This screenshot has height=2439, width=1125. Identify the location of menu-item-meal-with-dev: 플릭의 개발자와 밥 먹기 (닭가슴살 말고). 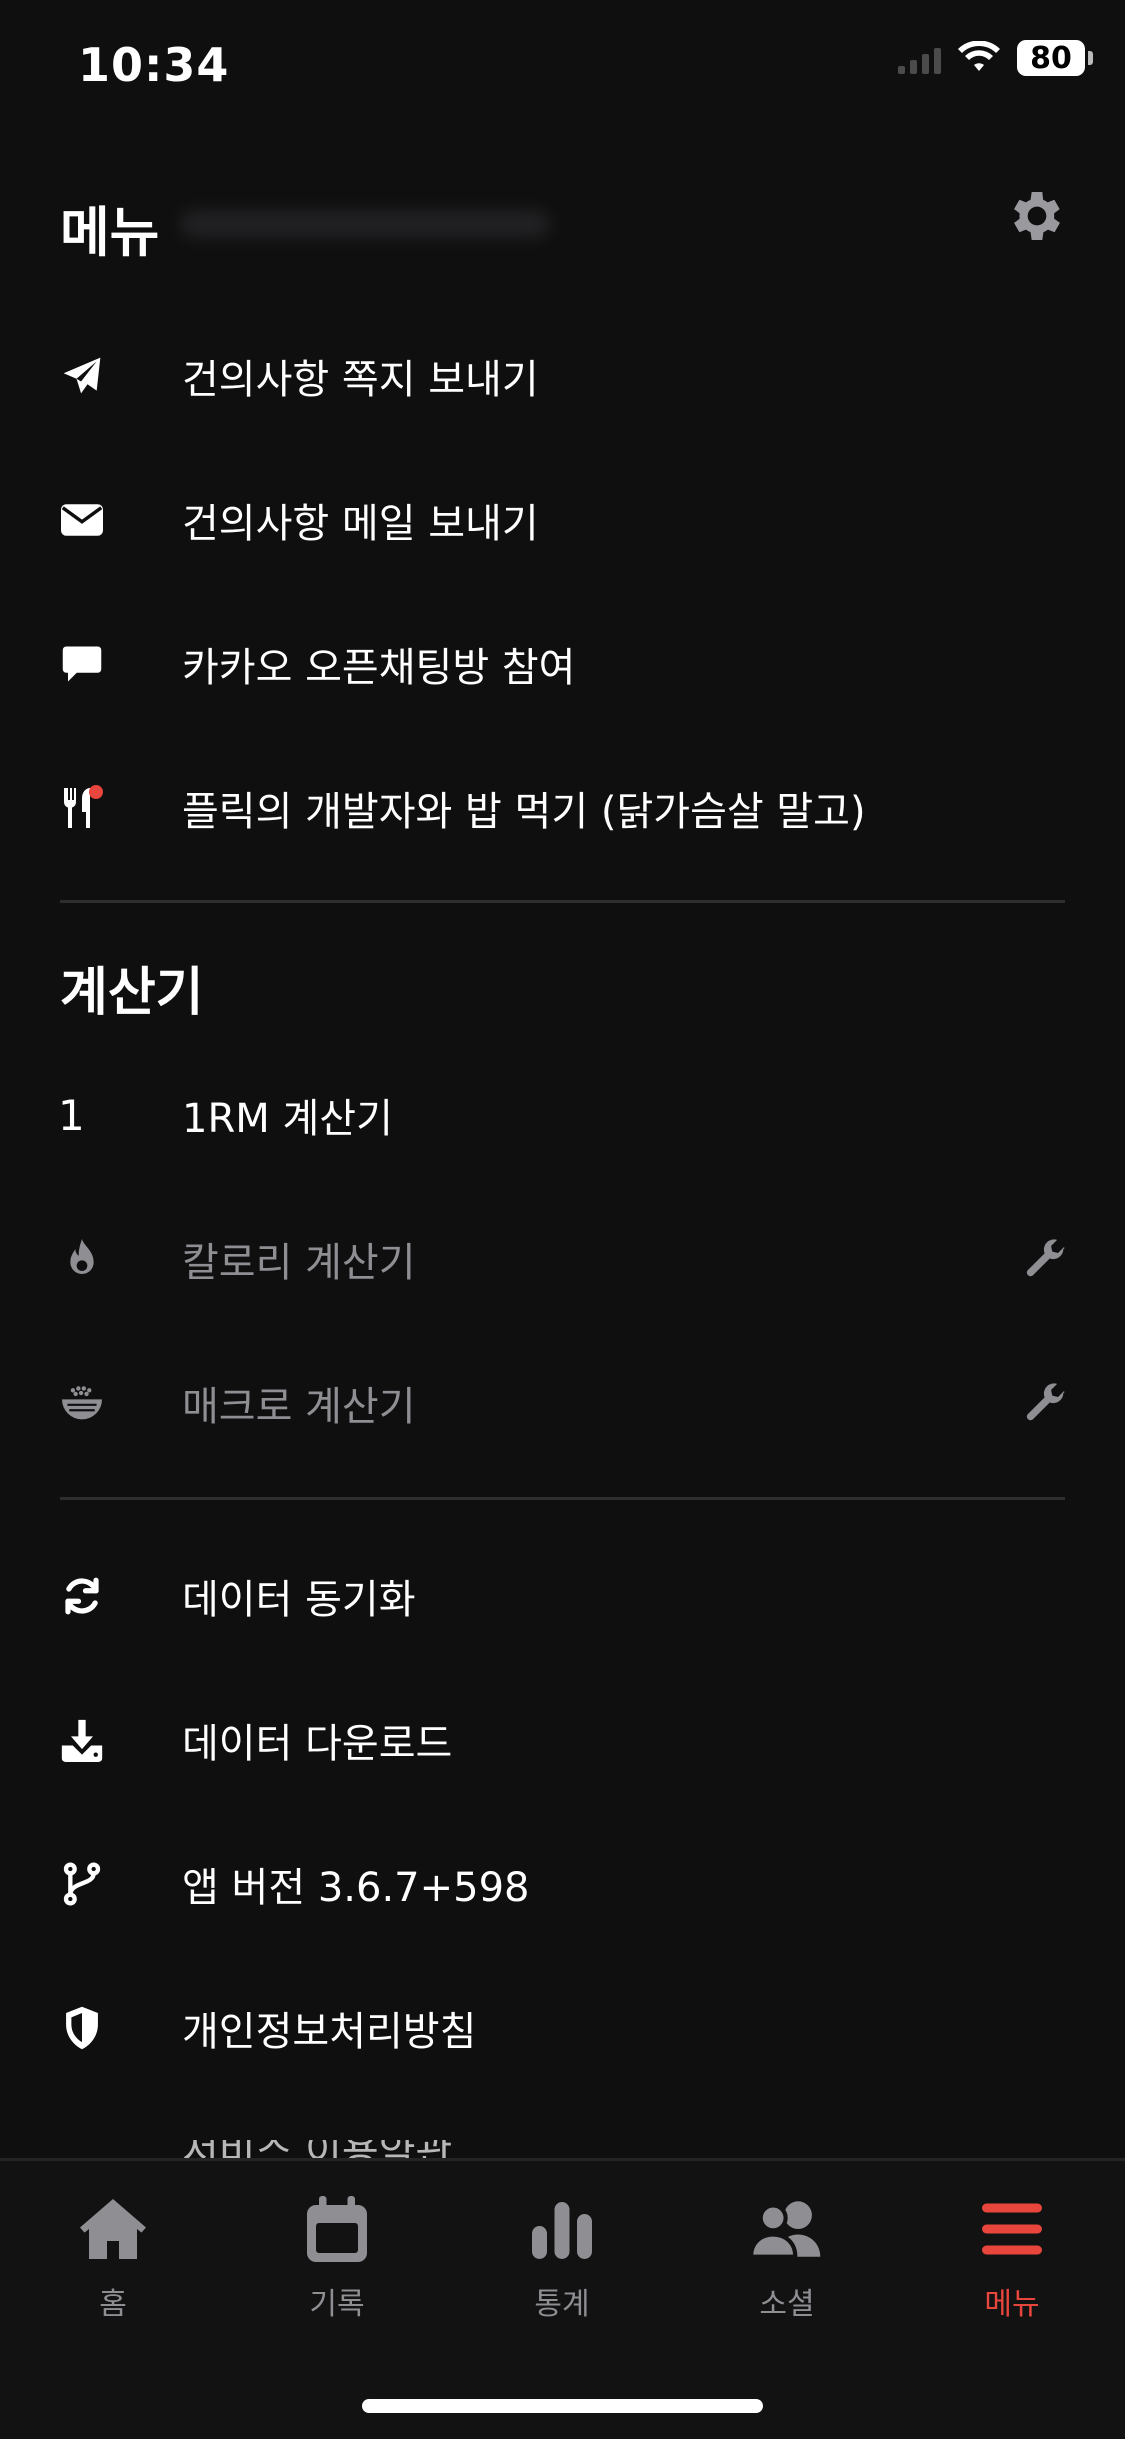
(562, 808).